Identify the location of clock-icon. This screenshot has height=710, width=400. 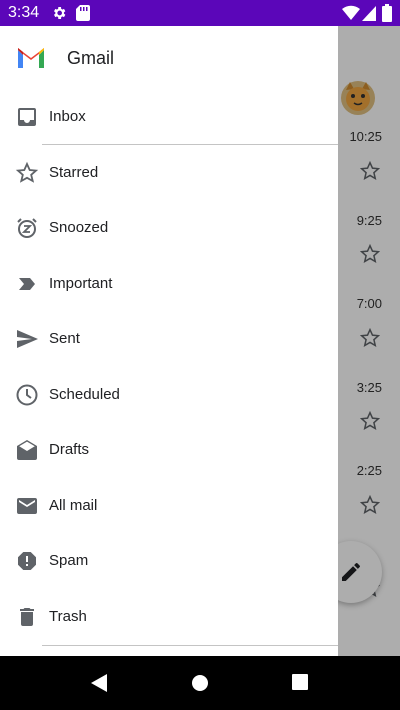
(27, 395).